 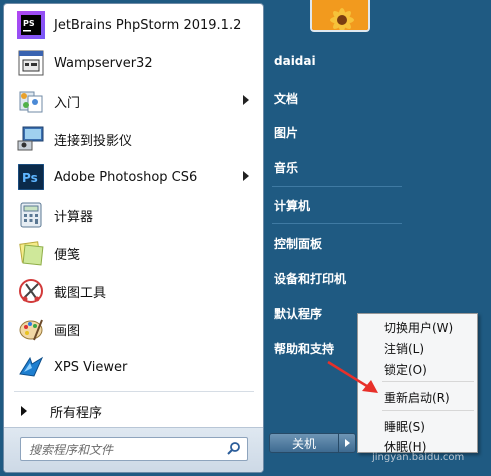 I want to click on watermark: jingyan.baidu.com, so click(x=418, y=457).